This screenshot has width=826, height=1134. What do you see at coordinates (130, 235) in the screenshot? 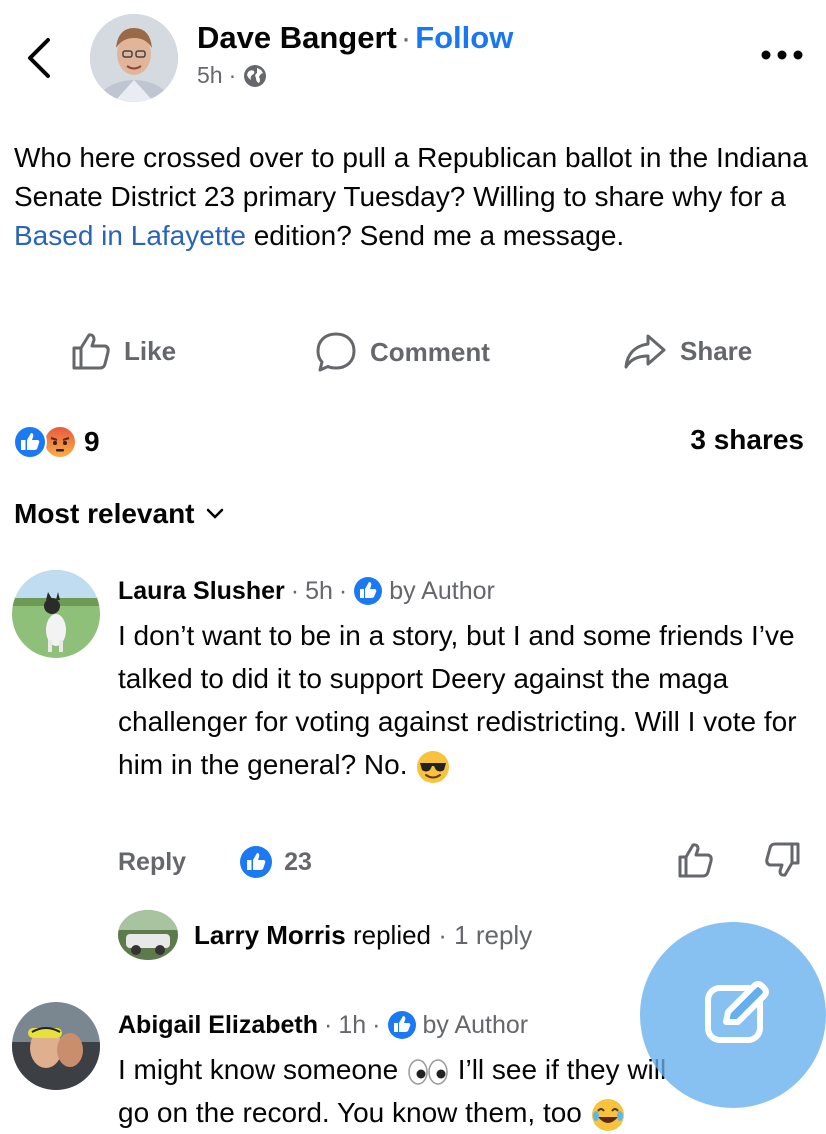
I see `based-in-lafayette-link: Based in Lafayette` at bounding box center [130, 235].